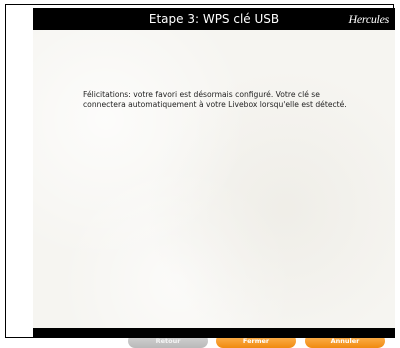 The height and width of the screenshot is (348, 400). I want to click on title-bar: Etape 3: WPS clé USB Hercules, so click(214, 19).